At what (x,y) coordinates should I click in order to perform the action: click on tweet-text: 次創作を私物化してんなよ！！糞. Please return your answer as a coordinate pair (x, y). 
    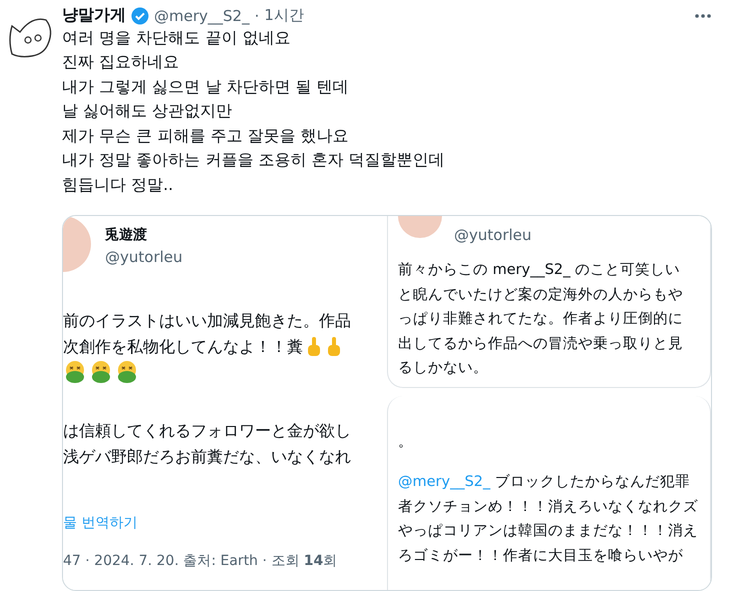
    Looking at the image, I should click on (183, 347).